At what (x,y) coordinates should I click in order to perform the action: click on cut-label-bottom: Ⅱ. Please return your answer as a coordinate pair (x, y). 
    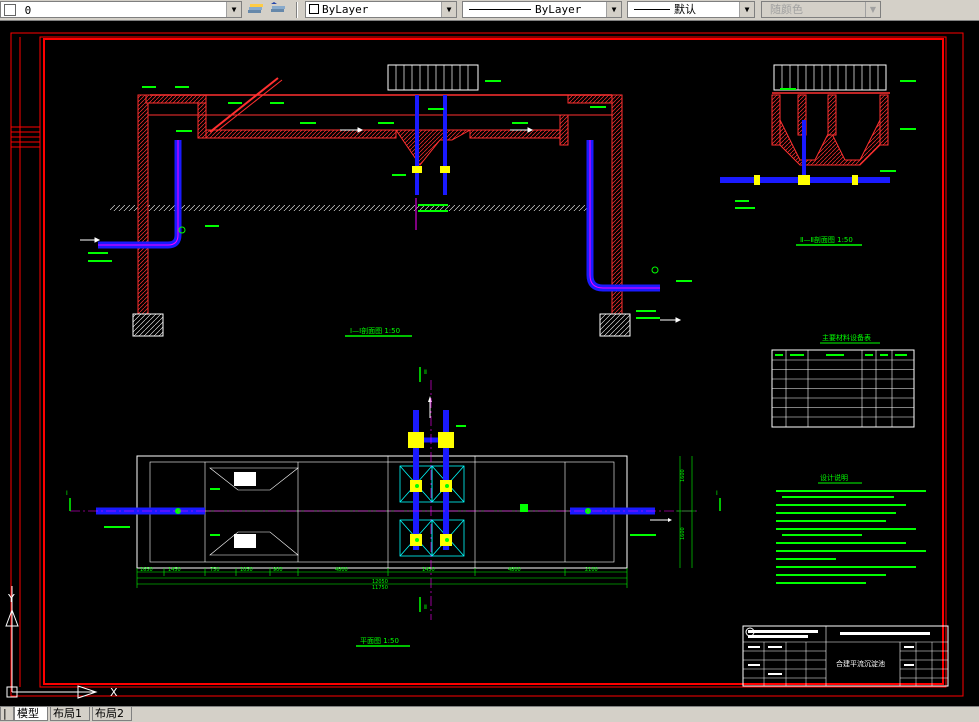
    Looking at the image, I should click on (425, 607).